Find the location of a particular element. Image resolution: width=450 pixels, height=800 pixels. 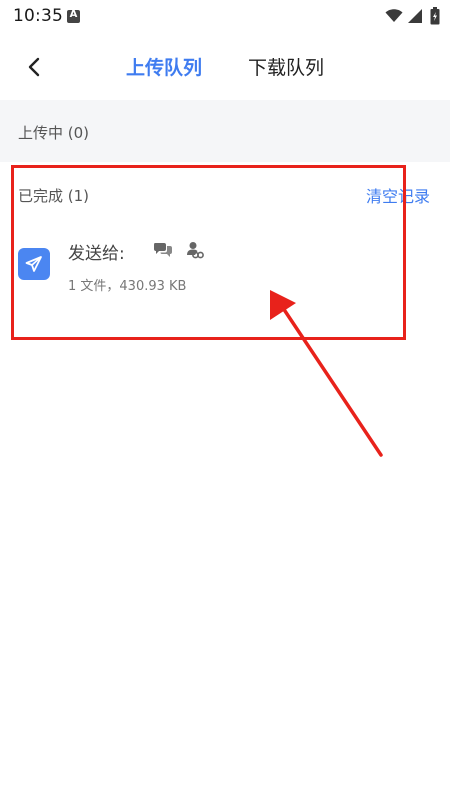

list-item: 发送给: 1 文件，430.93 KB is located at coordinates (225, 268).